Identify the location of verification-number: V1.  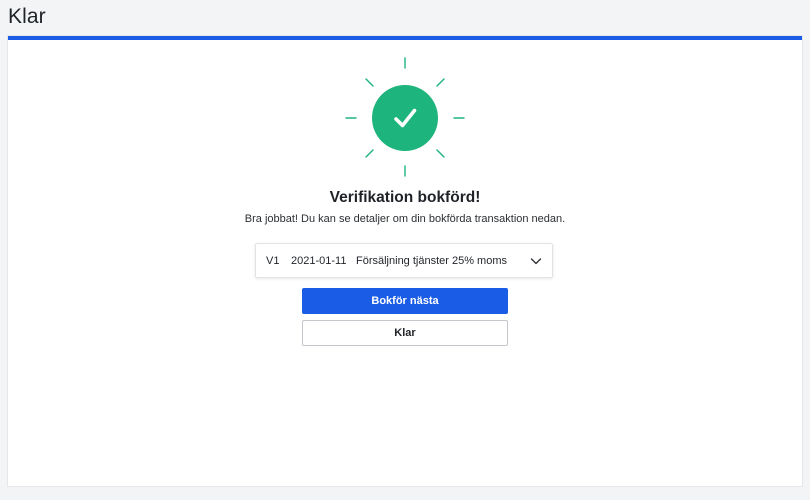
(273, 261).